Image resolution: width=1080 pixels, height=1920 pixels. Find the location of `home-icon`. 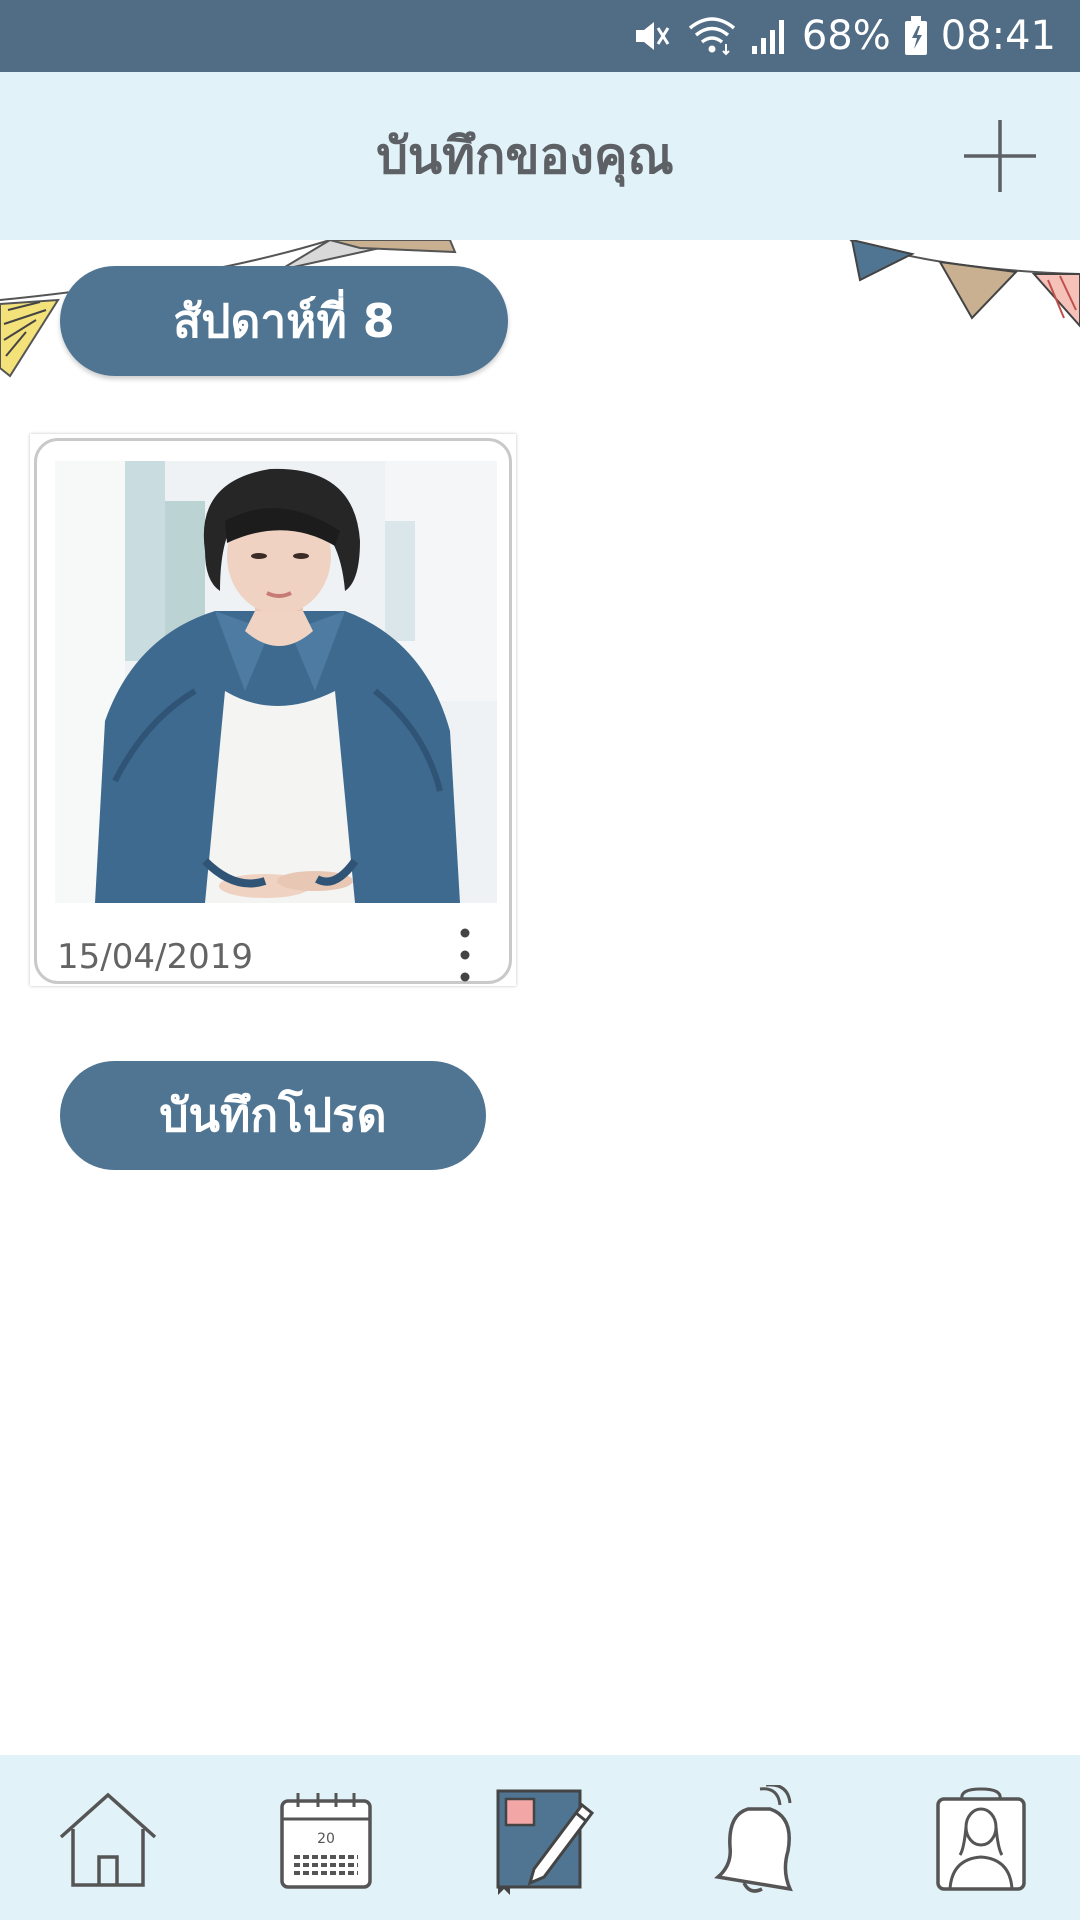

home-icon is located at coordinates (108, 1839).